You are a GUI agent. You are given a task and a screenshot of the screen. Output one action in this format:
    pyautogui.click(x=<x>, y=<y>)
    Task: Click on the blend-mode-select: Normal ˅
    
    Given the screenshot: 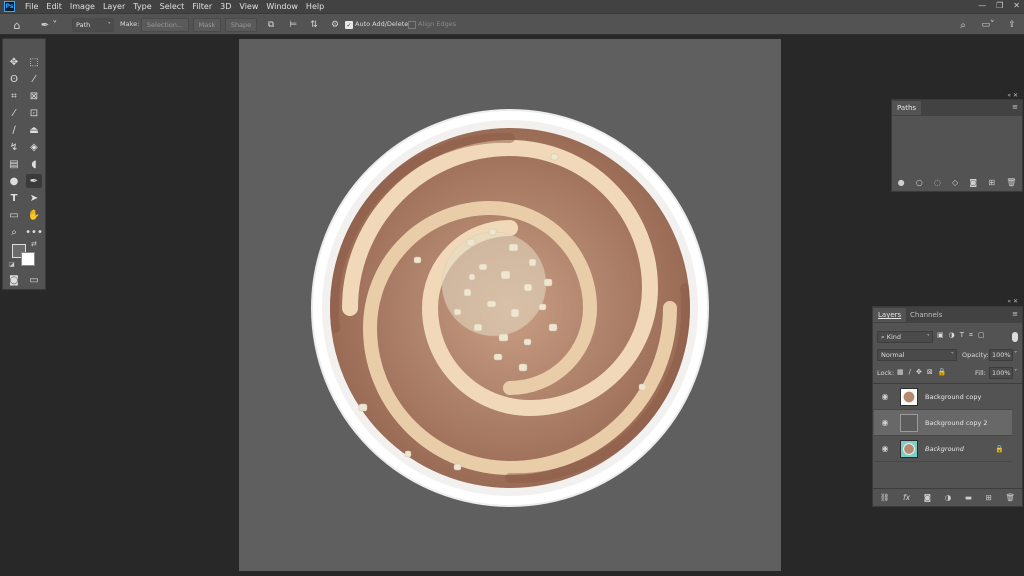 What is the action you would take?
    pyautogui.click(x=917, y=355)
    